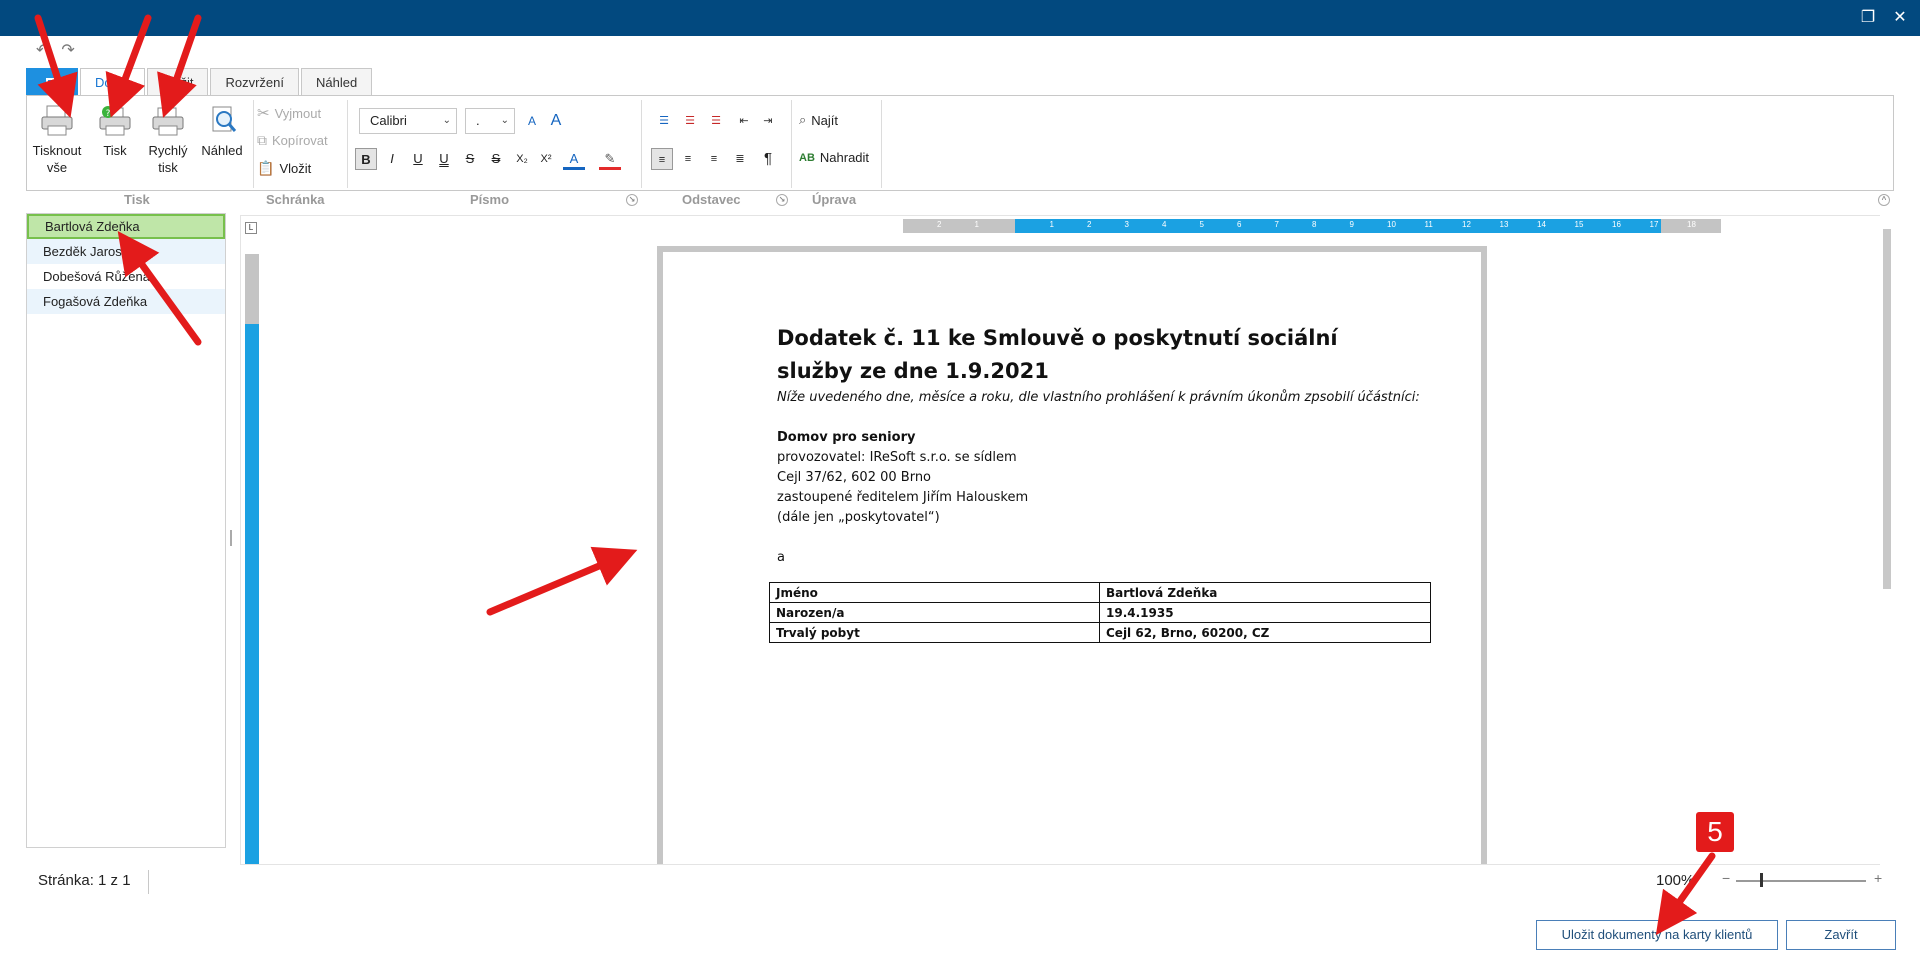 The height and width of the screenshot is (967, 1920). Describe the element at coordinates (366, 159) in the screenshot. I see `bold-button: B` at that location.